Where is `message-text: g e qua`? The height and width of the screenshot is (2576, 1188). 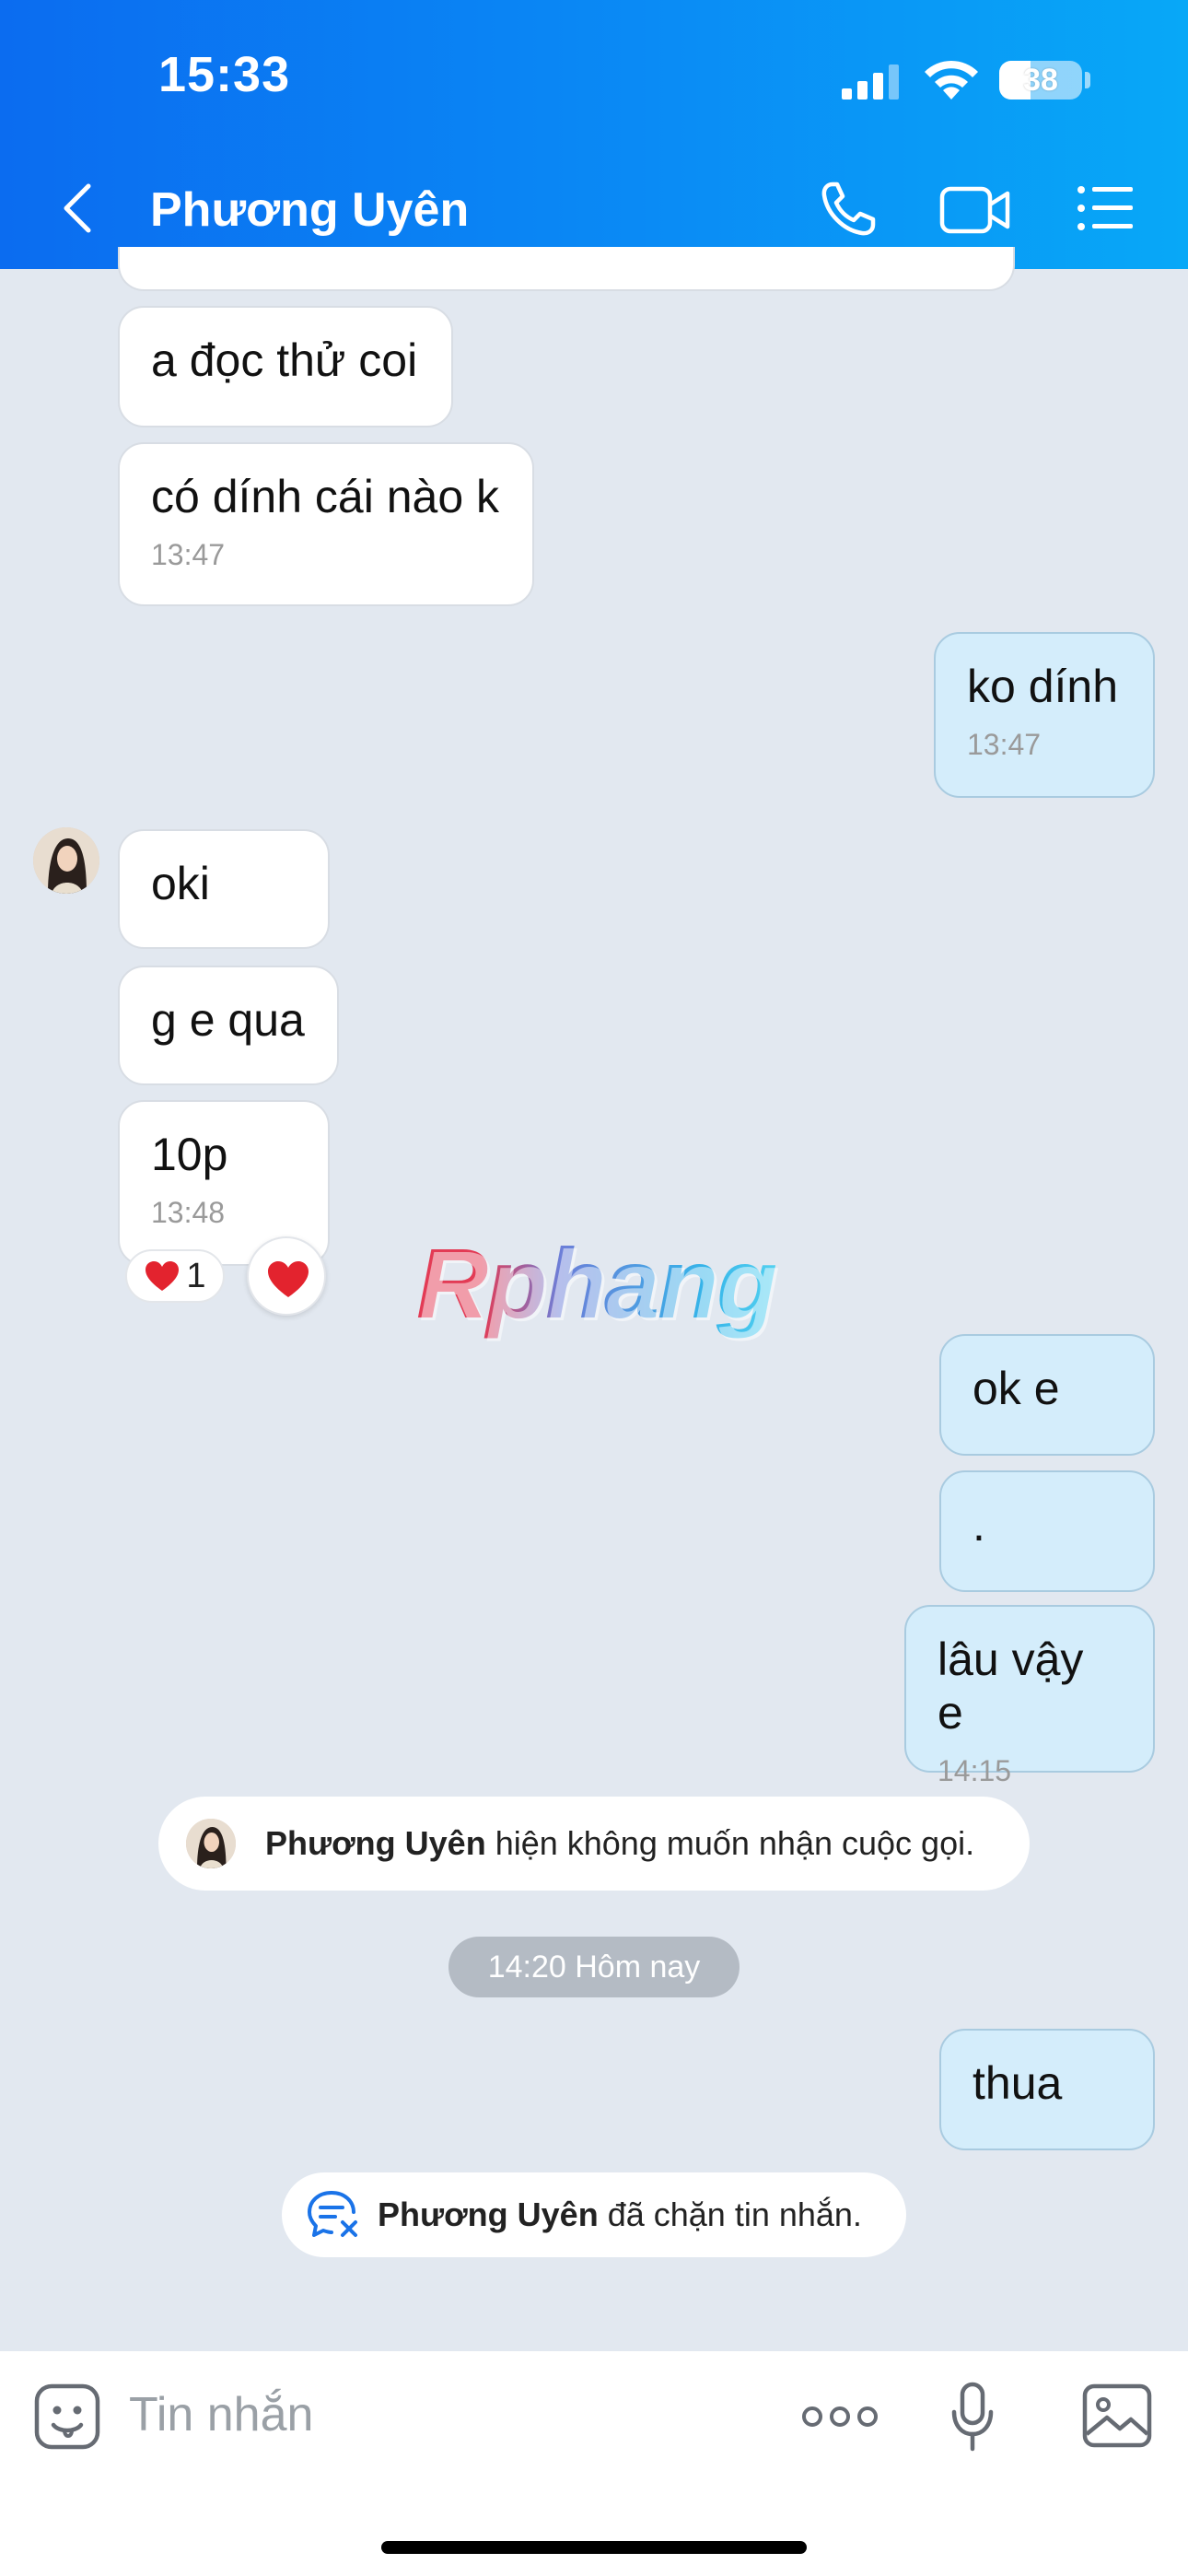
message-text: g e qua is located at coordinates (228, 1020).